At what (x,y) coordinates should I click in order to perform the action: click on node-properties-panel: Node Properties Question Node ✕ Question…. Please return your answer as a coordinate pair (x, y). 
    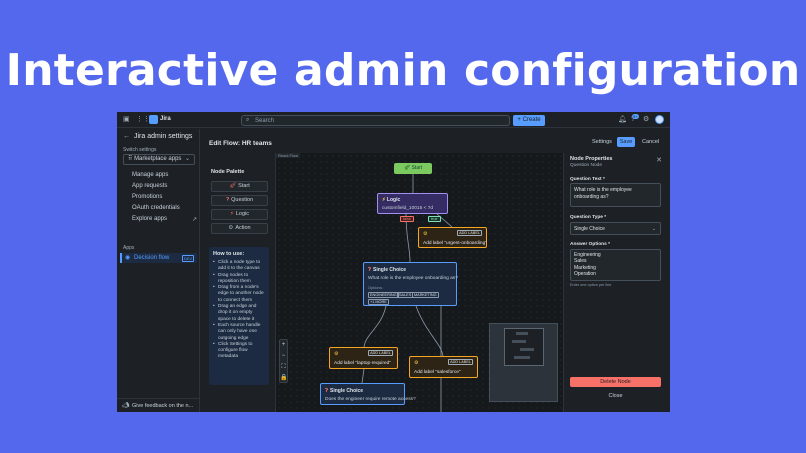
    Looking at the image, I should click on (616, 282).